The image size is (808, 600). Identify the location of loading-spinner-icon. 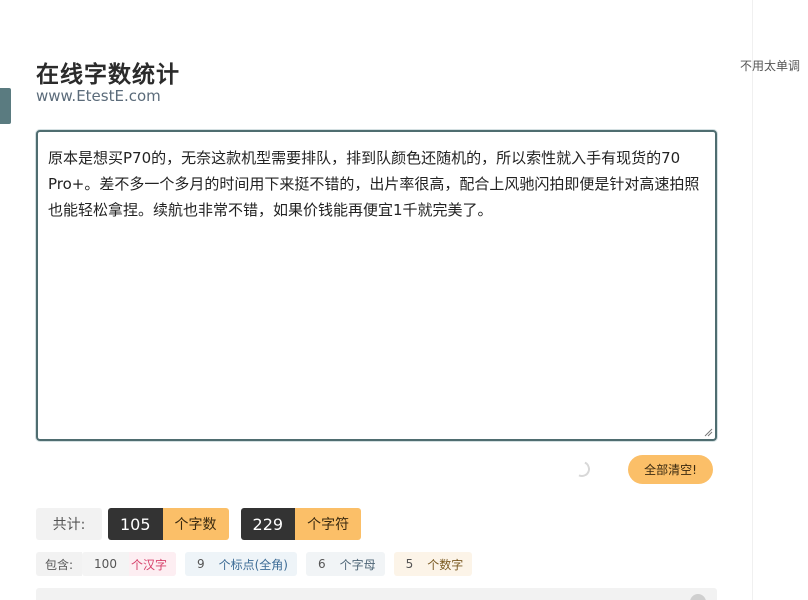
(582, 469).